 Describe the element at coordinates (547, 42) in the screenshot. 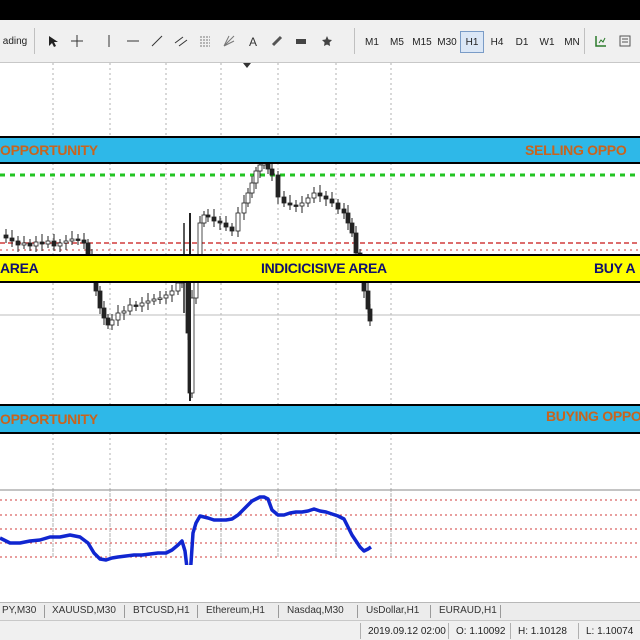

I see `timeframe-w1-button: W1` at that location.